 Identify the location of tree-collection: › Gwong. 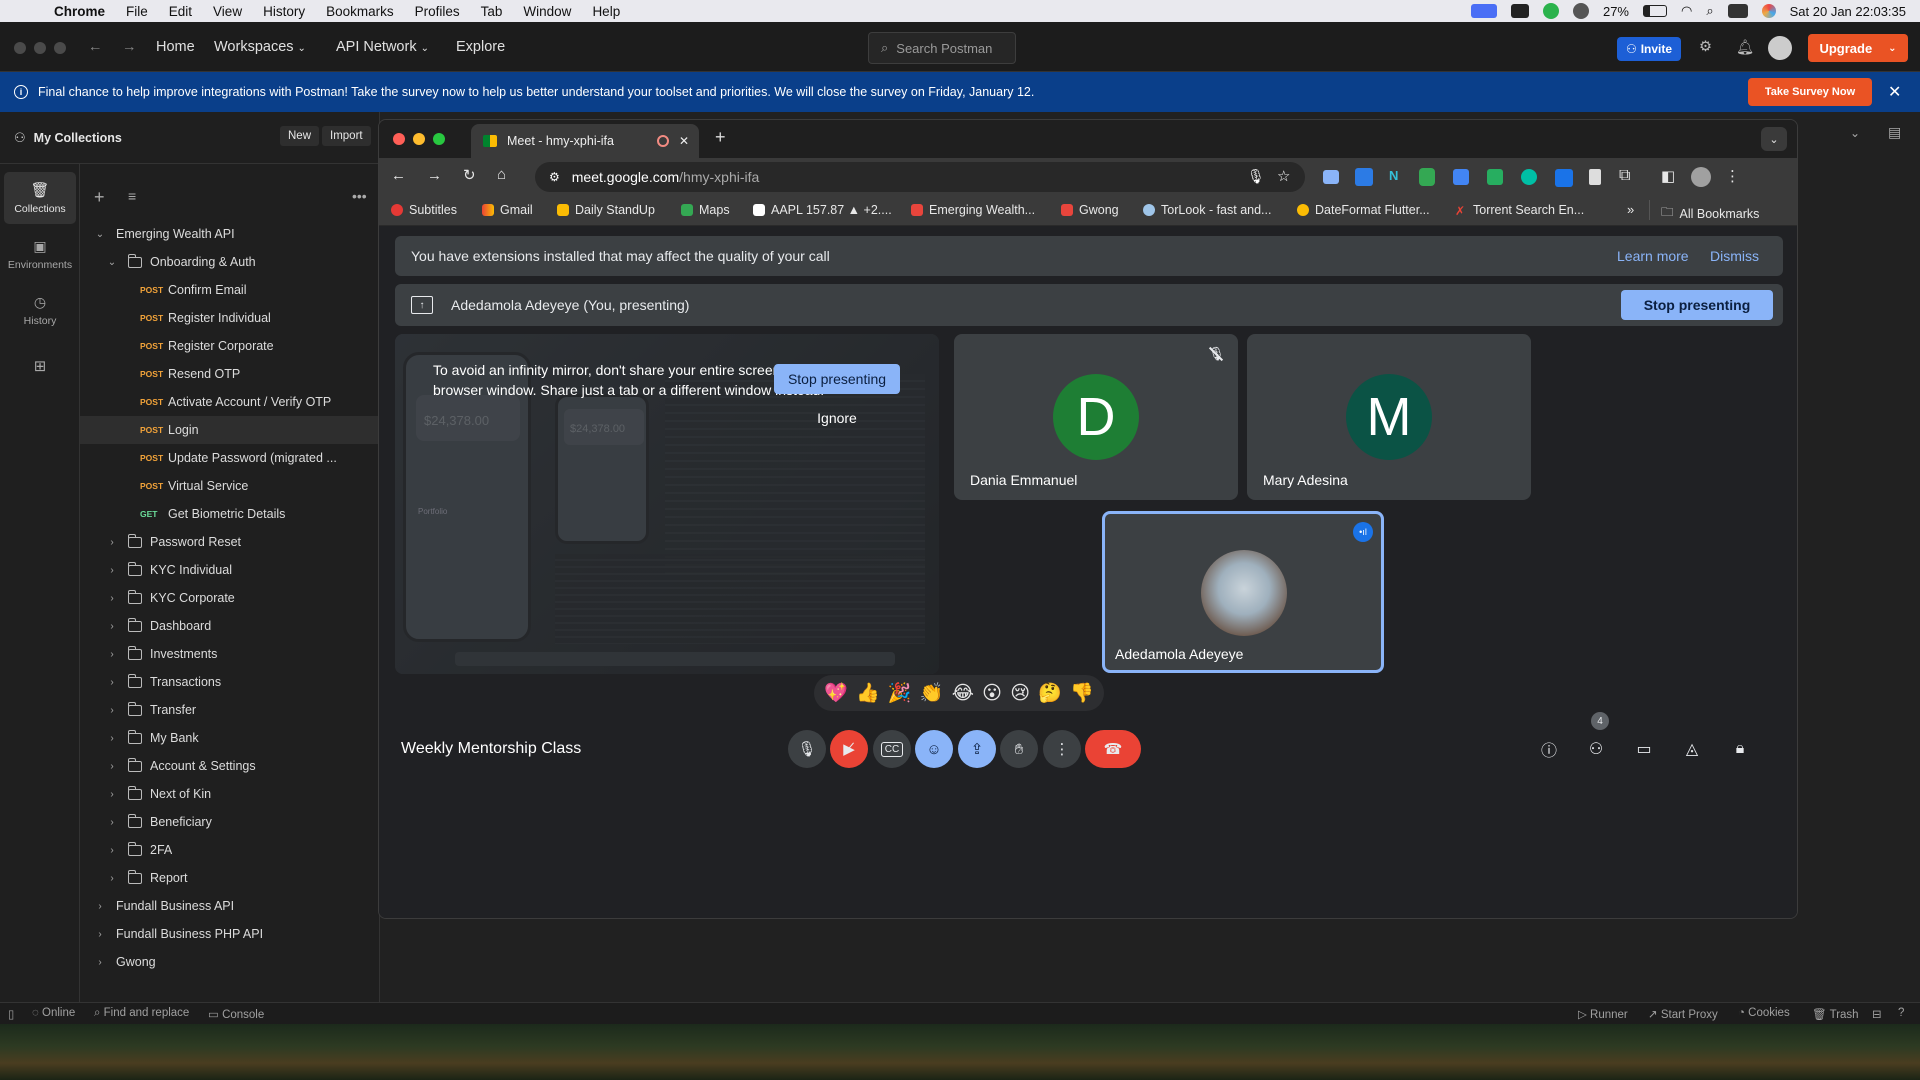
(230, 962).